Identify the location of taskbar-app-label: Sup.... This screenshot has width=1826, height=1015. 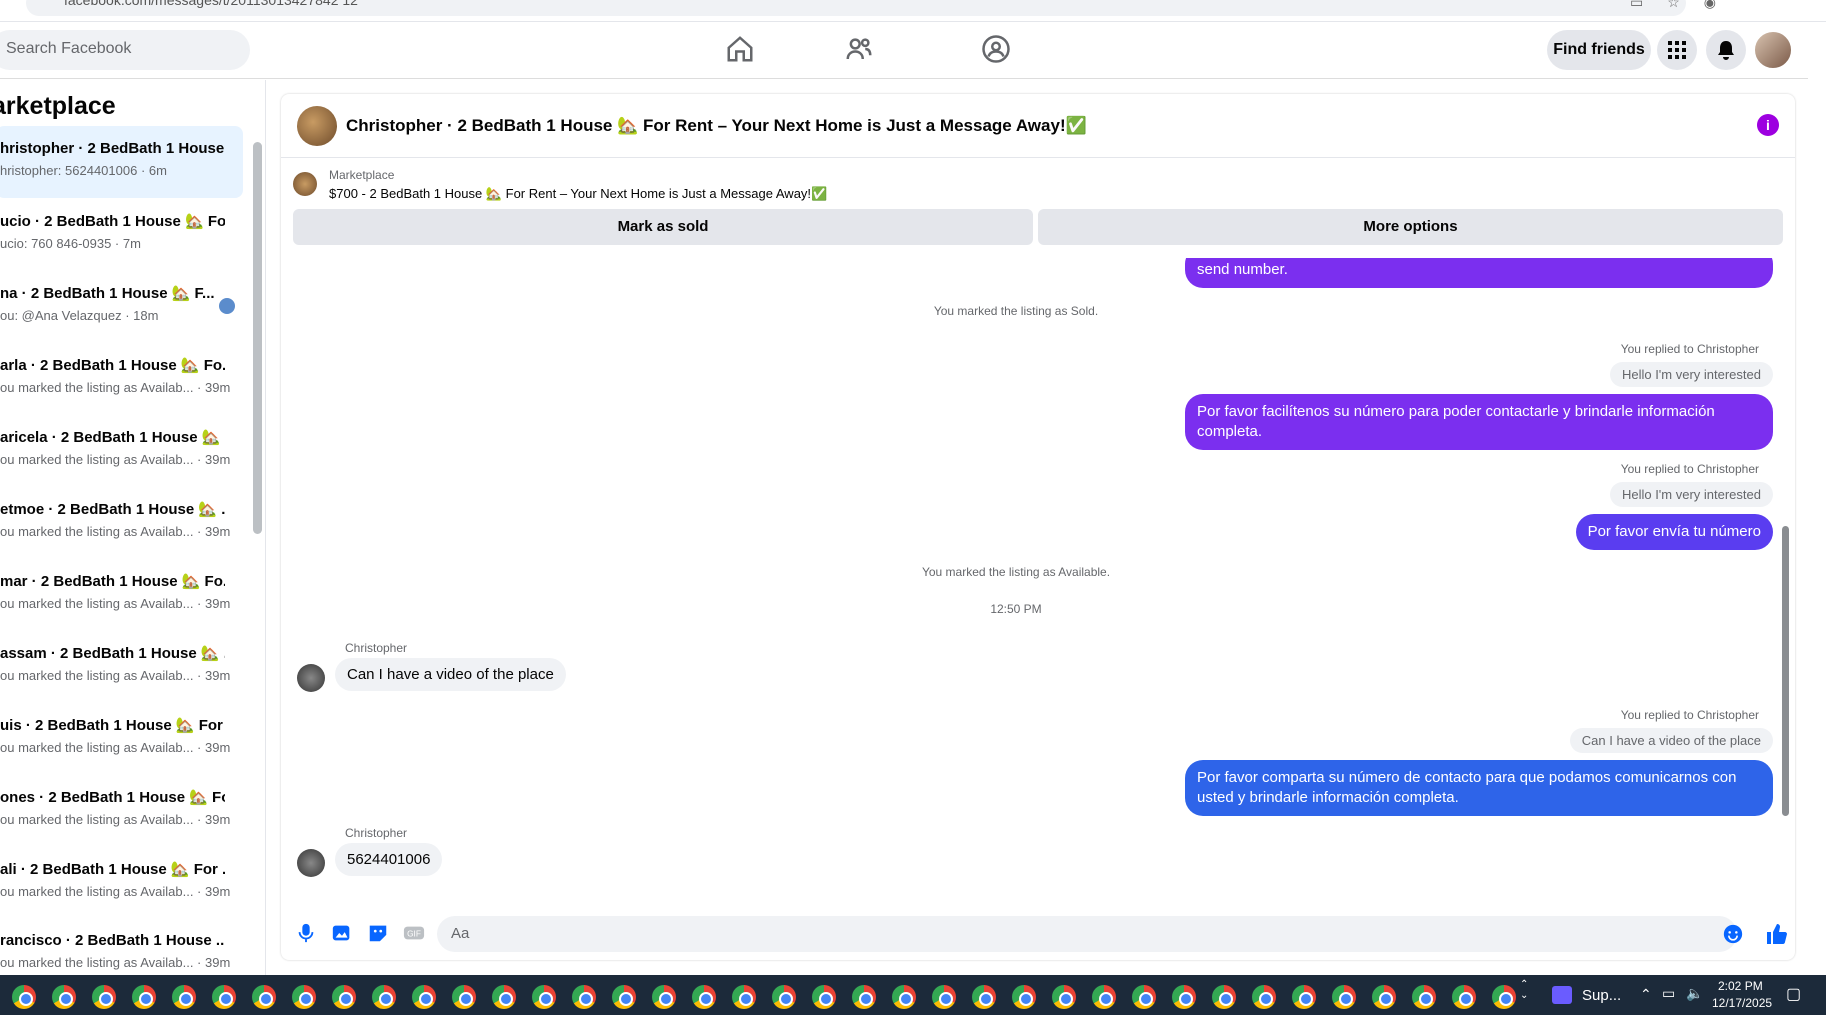
(1601, 995).